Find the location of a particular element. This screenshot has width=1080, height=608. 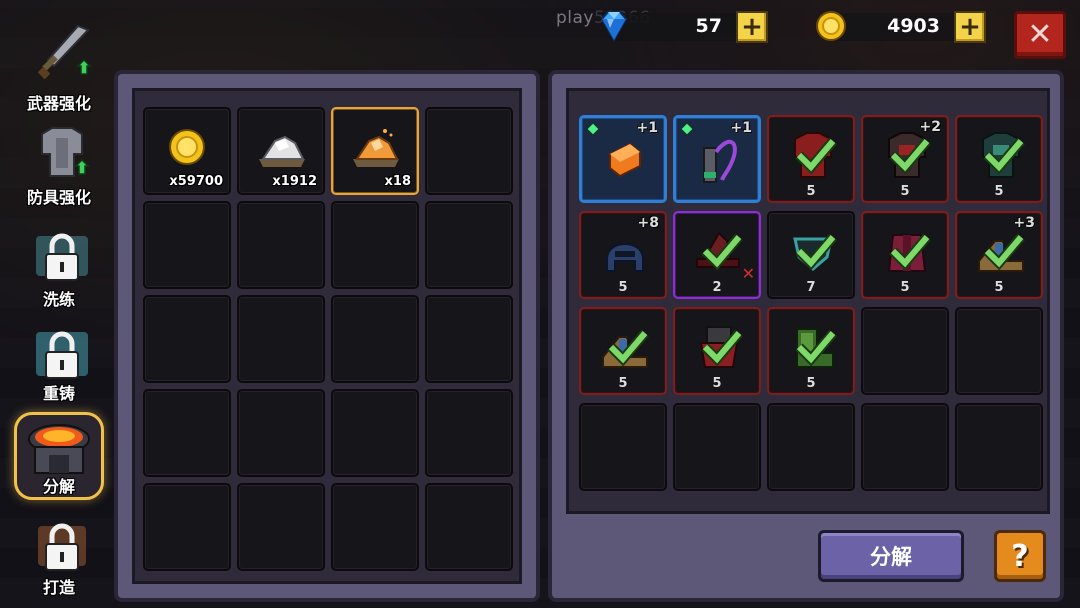

sidebar-item-refine: 洗练 is located at coordinates (59, 266).